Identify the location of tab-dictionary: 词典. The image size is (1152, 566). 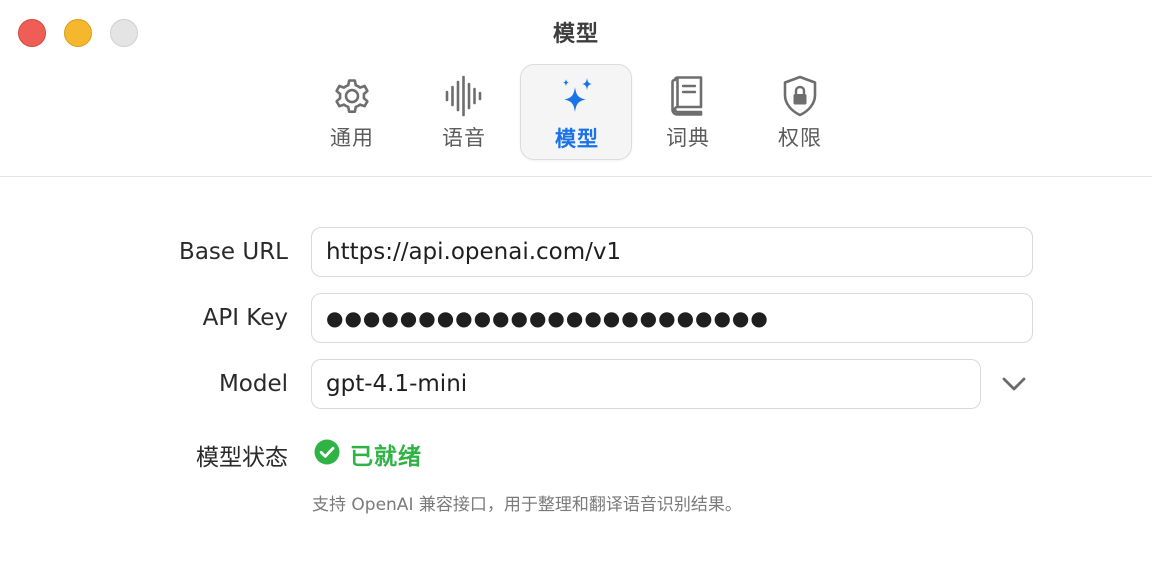
(688, 112).